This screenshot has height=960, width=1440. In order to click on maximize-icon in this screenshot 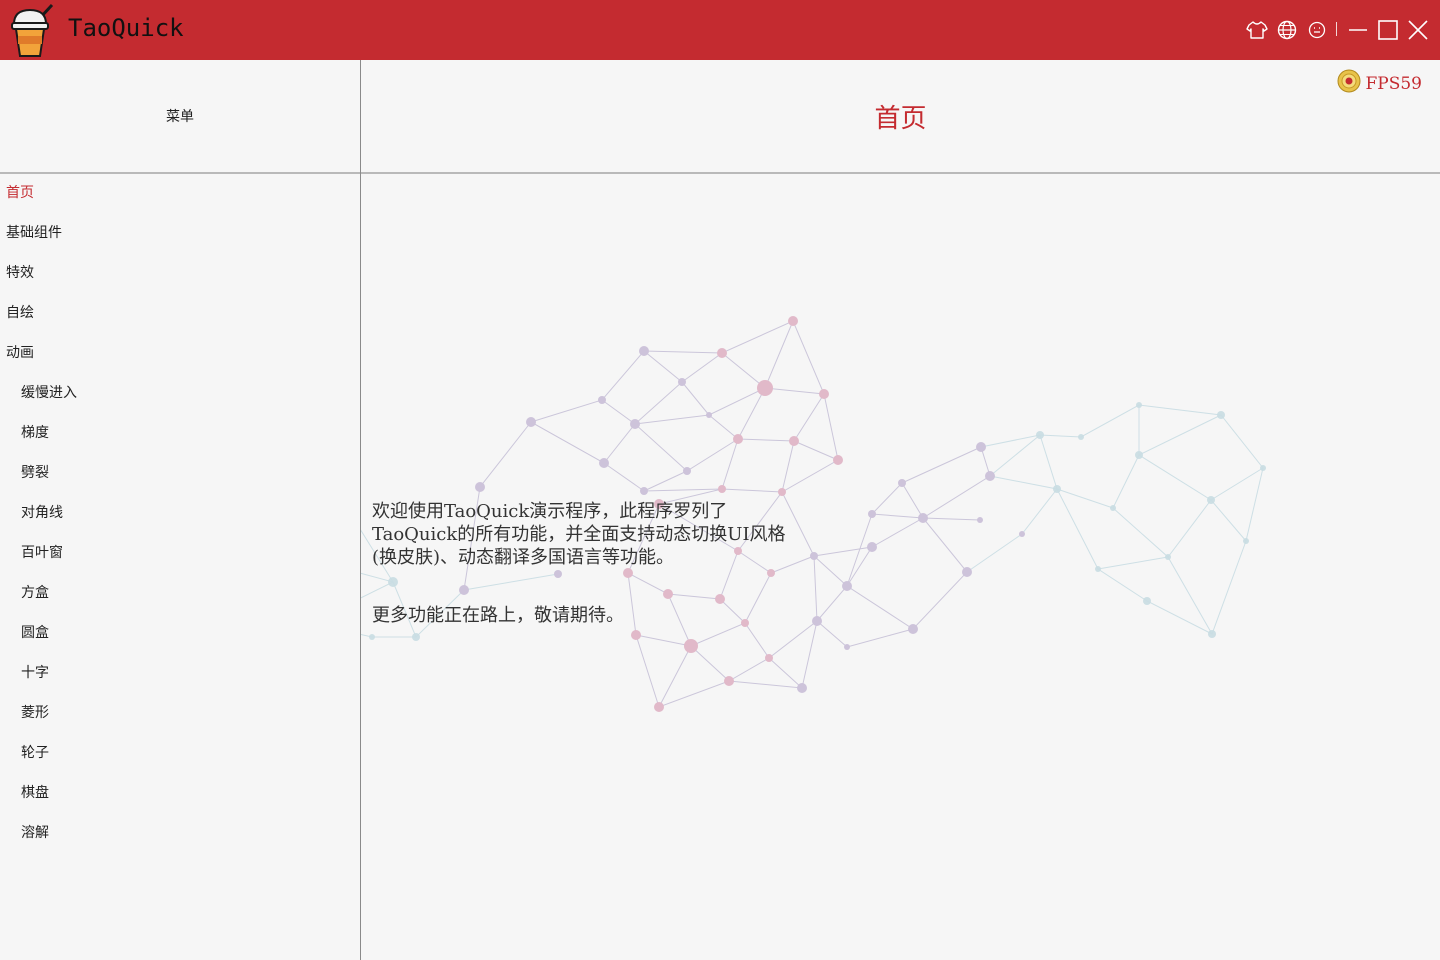, I will do `click(1388, 30)`.